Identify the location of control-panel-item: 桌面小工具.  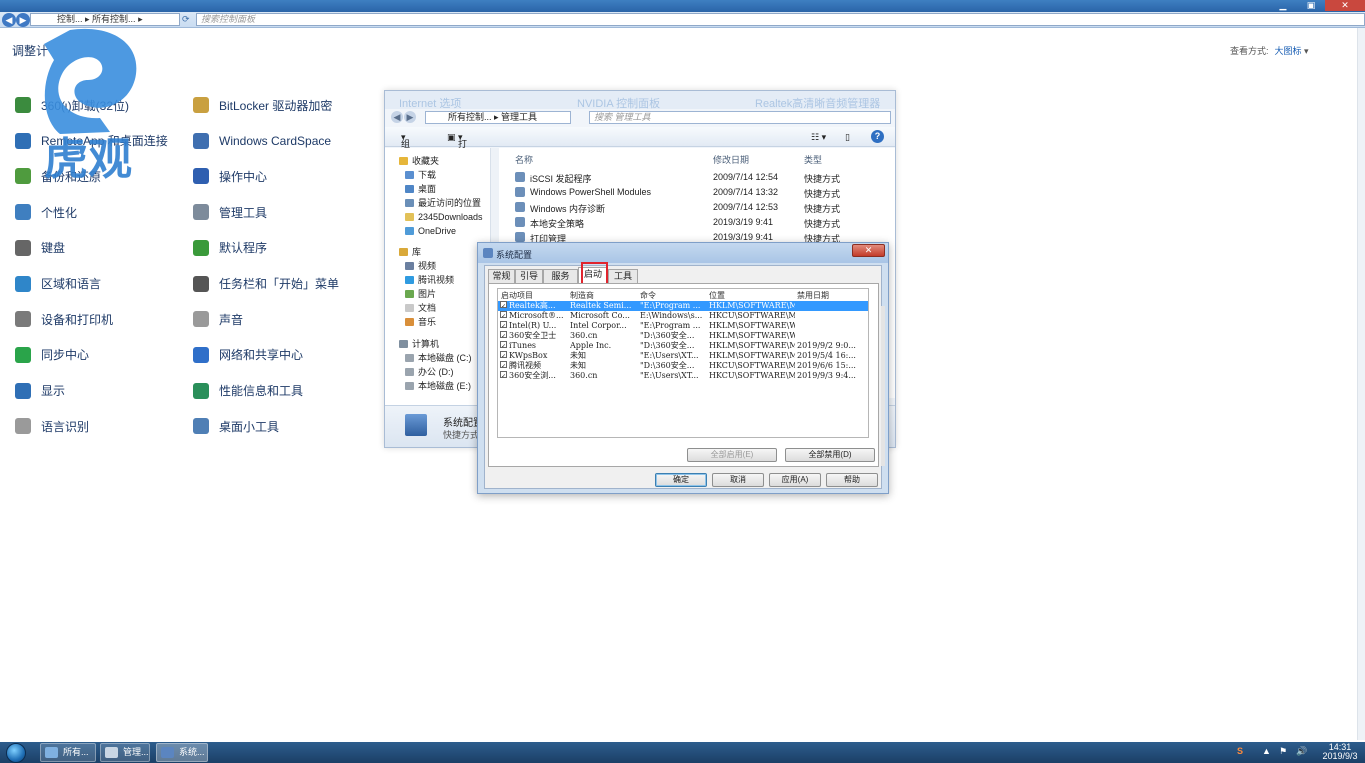
(234, 426).